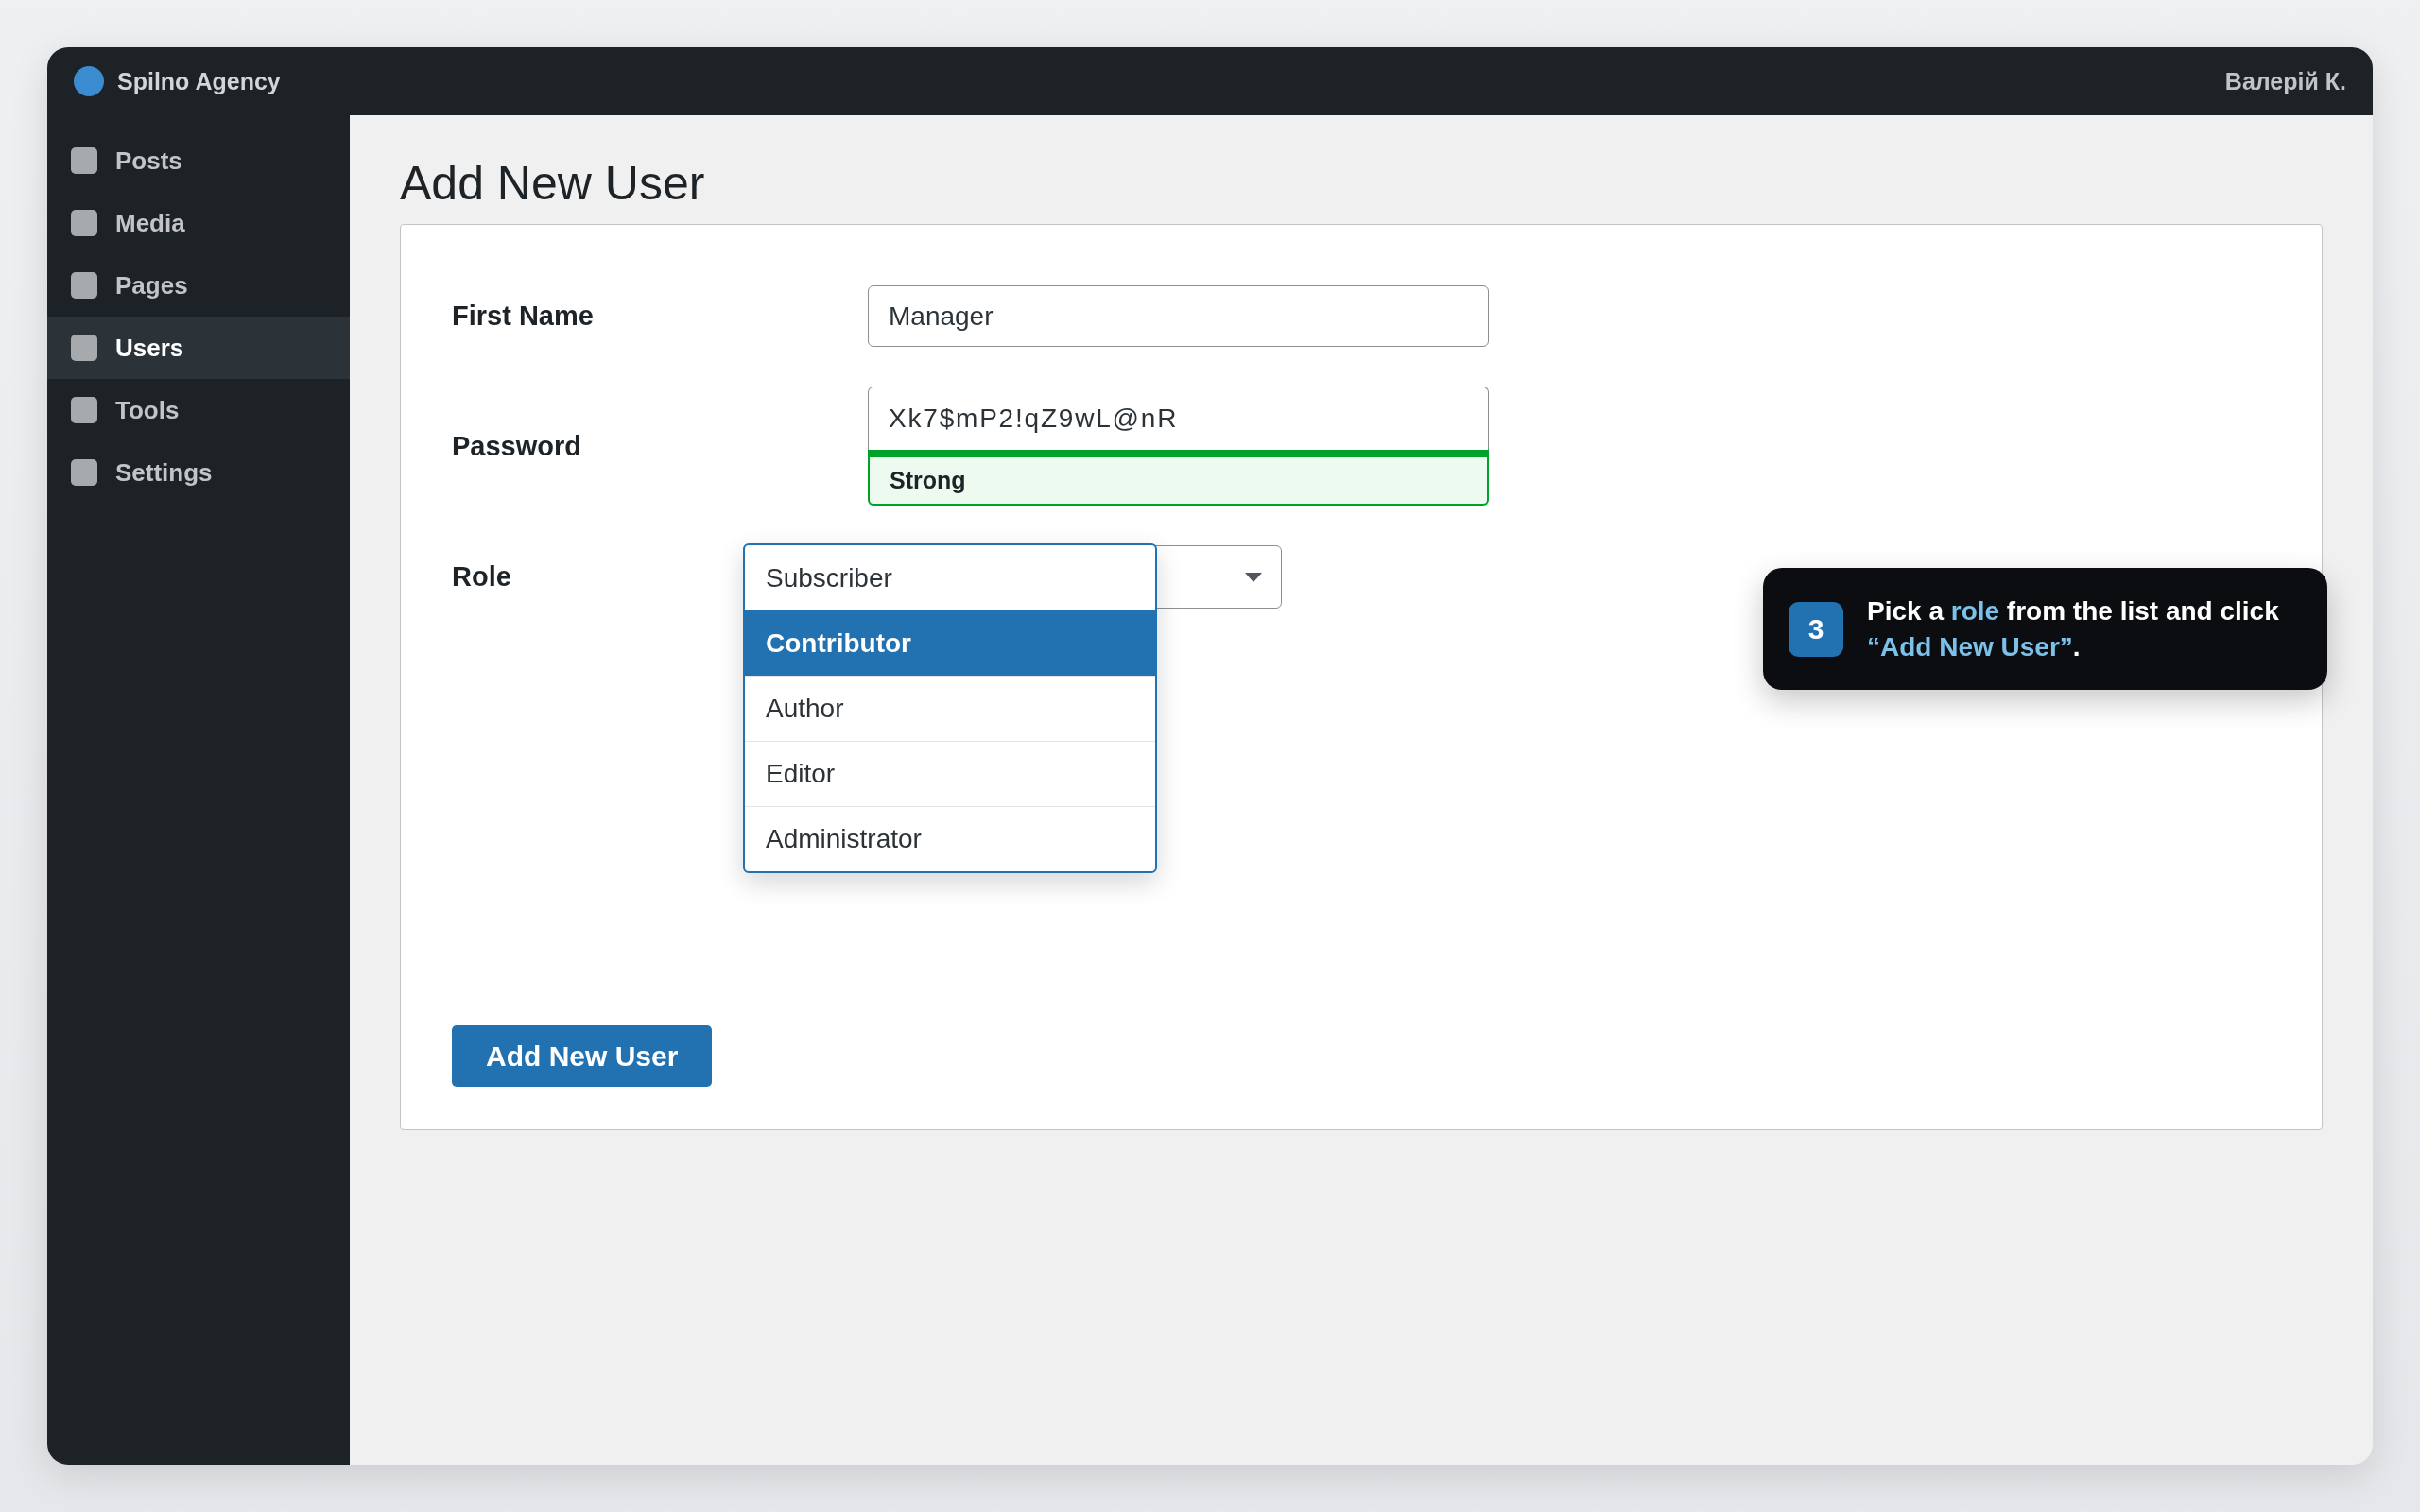 This screenshot has height=1512, width=2420. Describe the element at coordinates (950, 708) in the screenshot. I see `dropdown-option: Author` at that location.